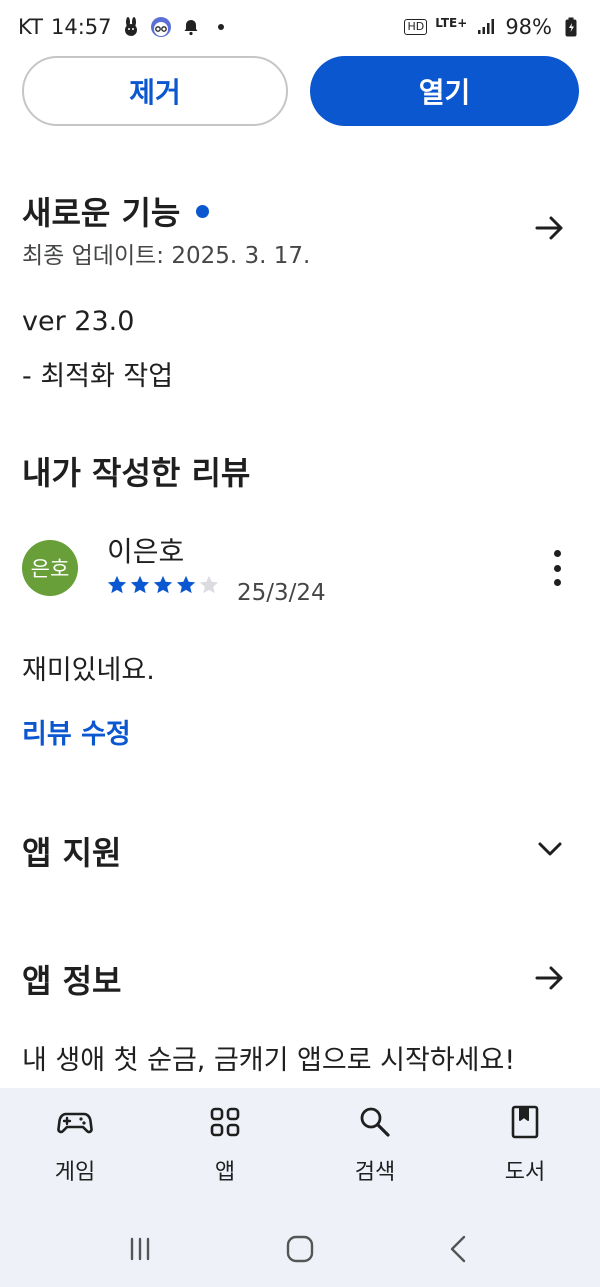 This screenshot has height=1287, width=600. Describe the element at coordinates (225, 1122) in the screenshot. I see `apps-grid-icon` at that location.